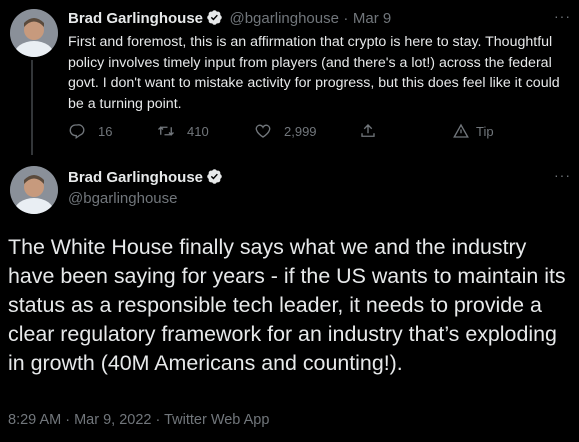 The height and width of the screenshot is (442, 579). I want to click on retweet-count: 410, so click(198, 131).